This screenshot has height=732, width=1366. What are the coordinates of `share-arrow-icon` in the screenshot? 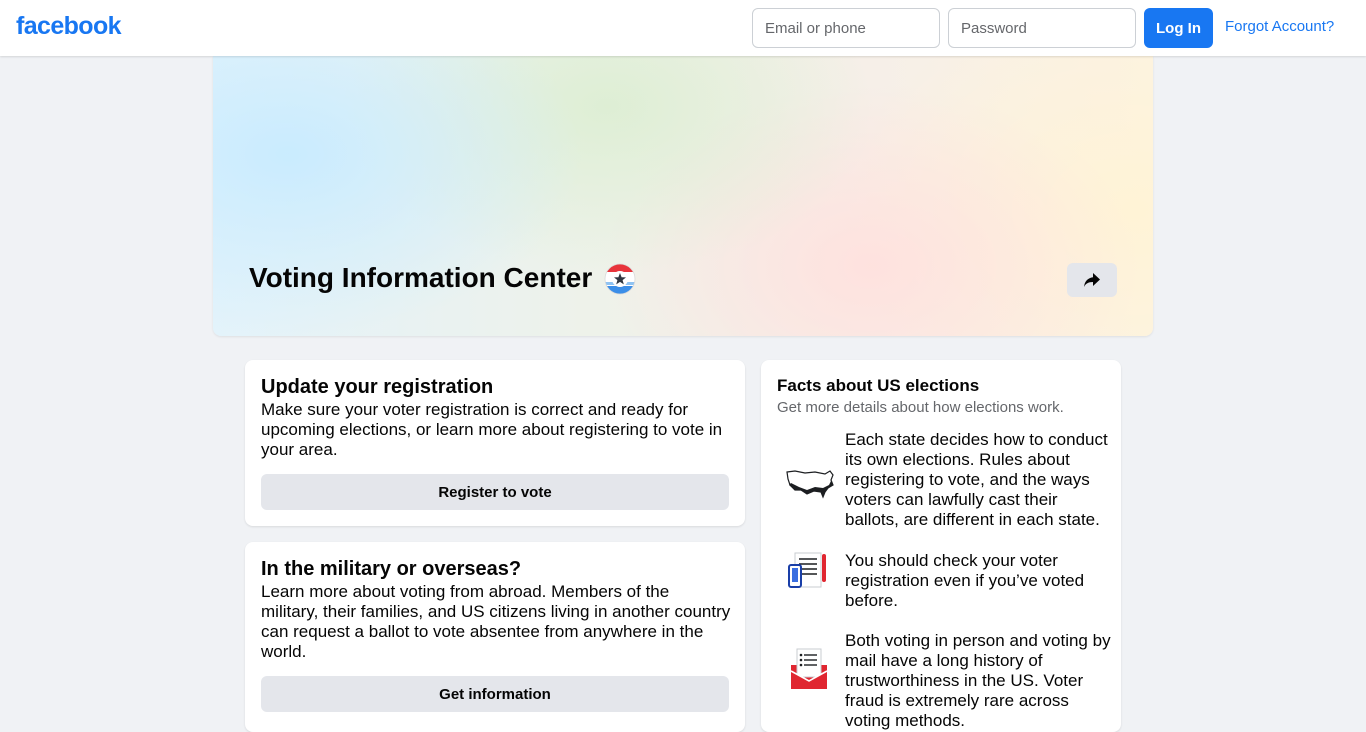 It's located at (1092, 280).